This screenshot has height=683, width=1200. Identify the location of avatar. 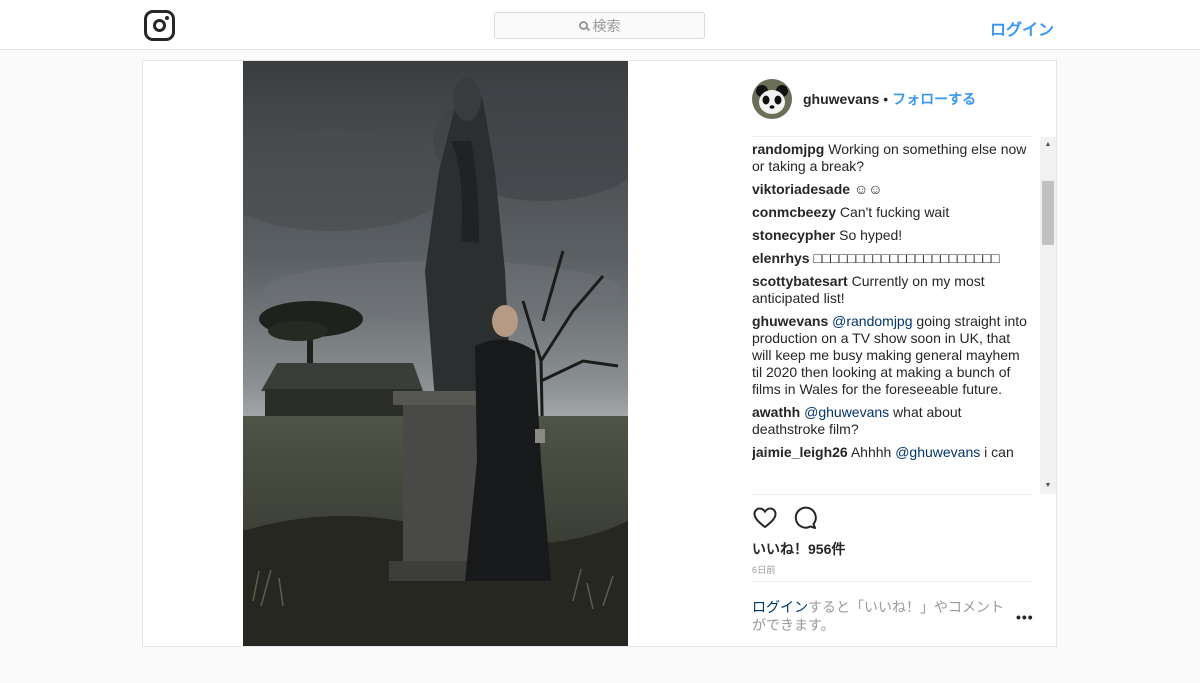
(772, 99).